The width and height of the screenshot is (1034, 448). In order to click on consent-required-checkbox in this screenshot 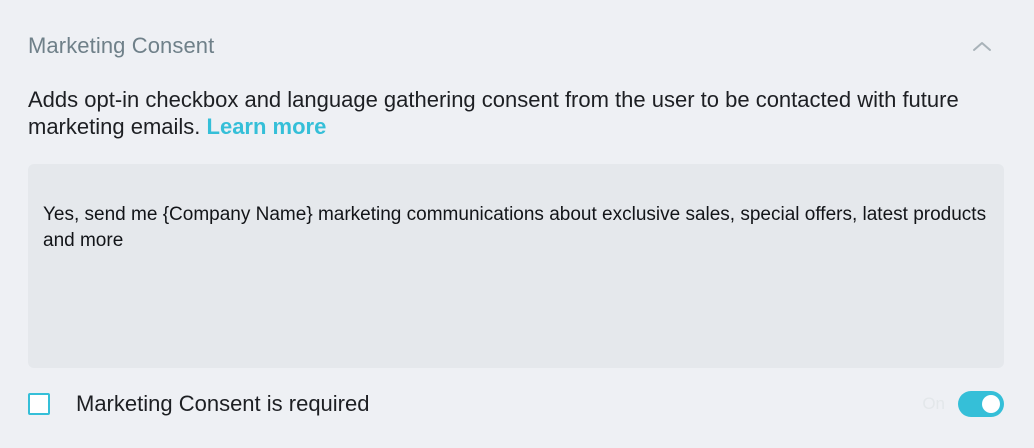, I will do `click(39, 404)`.